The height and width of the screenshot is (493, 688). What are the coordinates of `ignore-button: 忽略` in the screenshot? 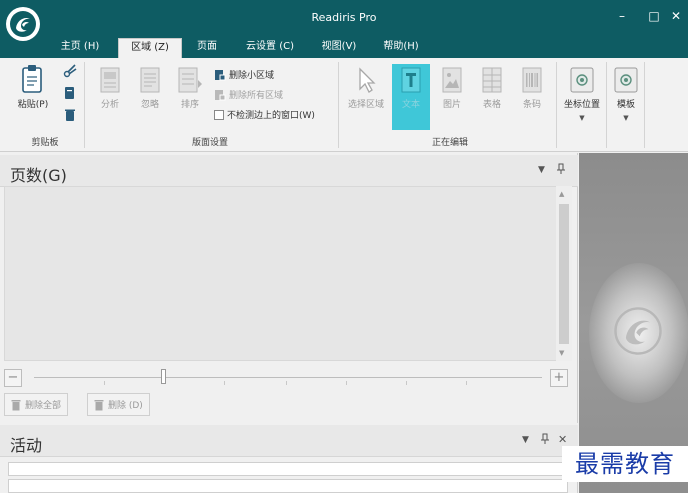 It's located at (150, 88).